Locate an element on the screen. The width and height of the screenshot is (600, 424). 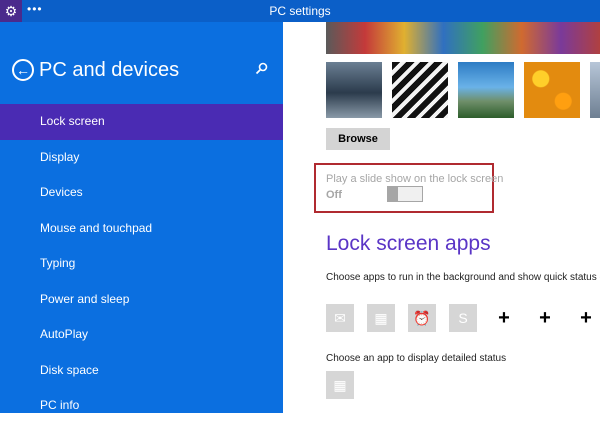
window-title: PC settings is located at coordinates (300, 11).